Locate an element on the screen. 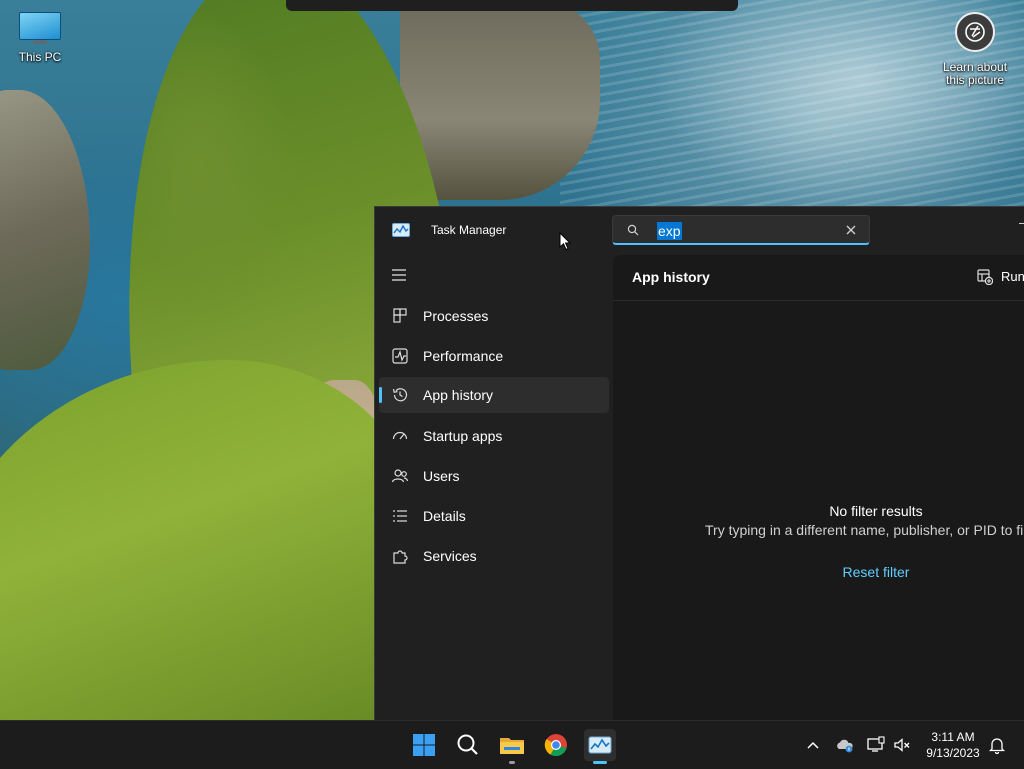  search-box: exp is located at coordinates (741, 230).